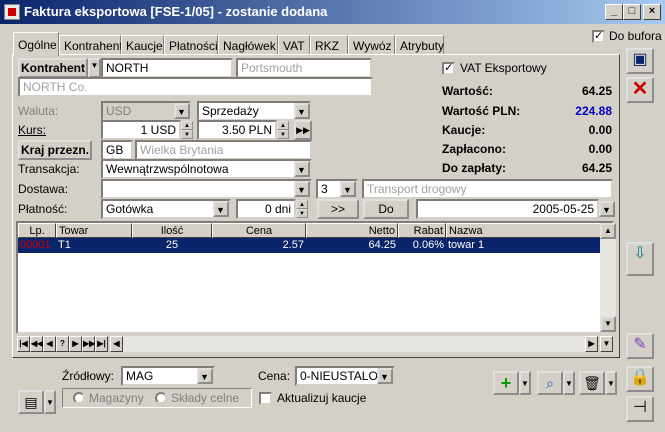 The image size is (665, 432). I want to click on table-header-netto: Netto, so click(352, 230).